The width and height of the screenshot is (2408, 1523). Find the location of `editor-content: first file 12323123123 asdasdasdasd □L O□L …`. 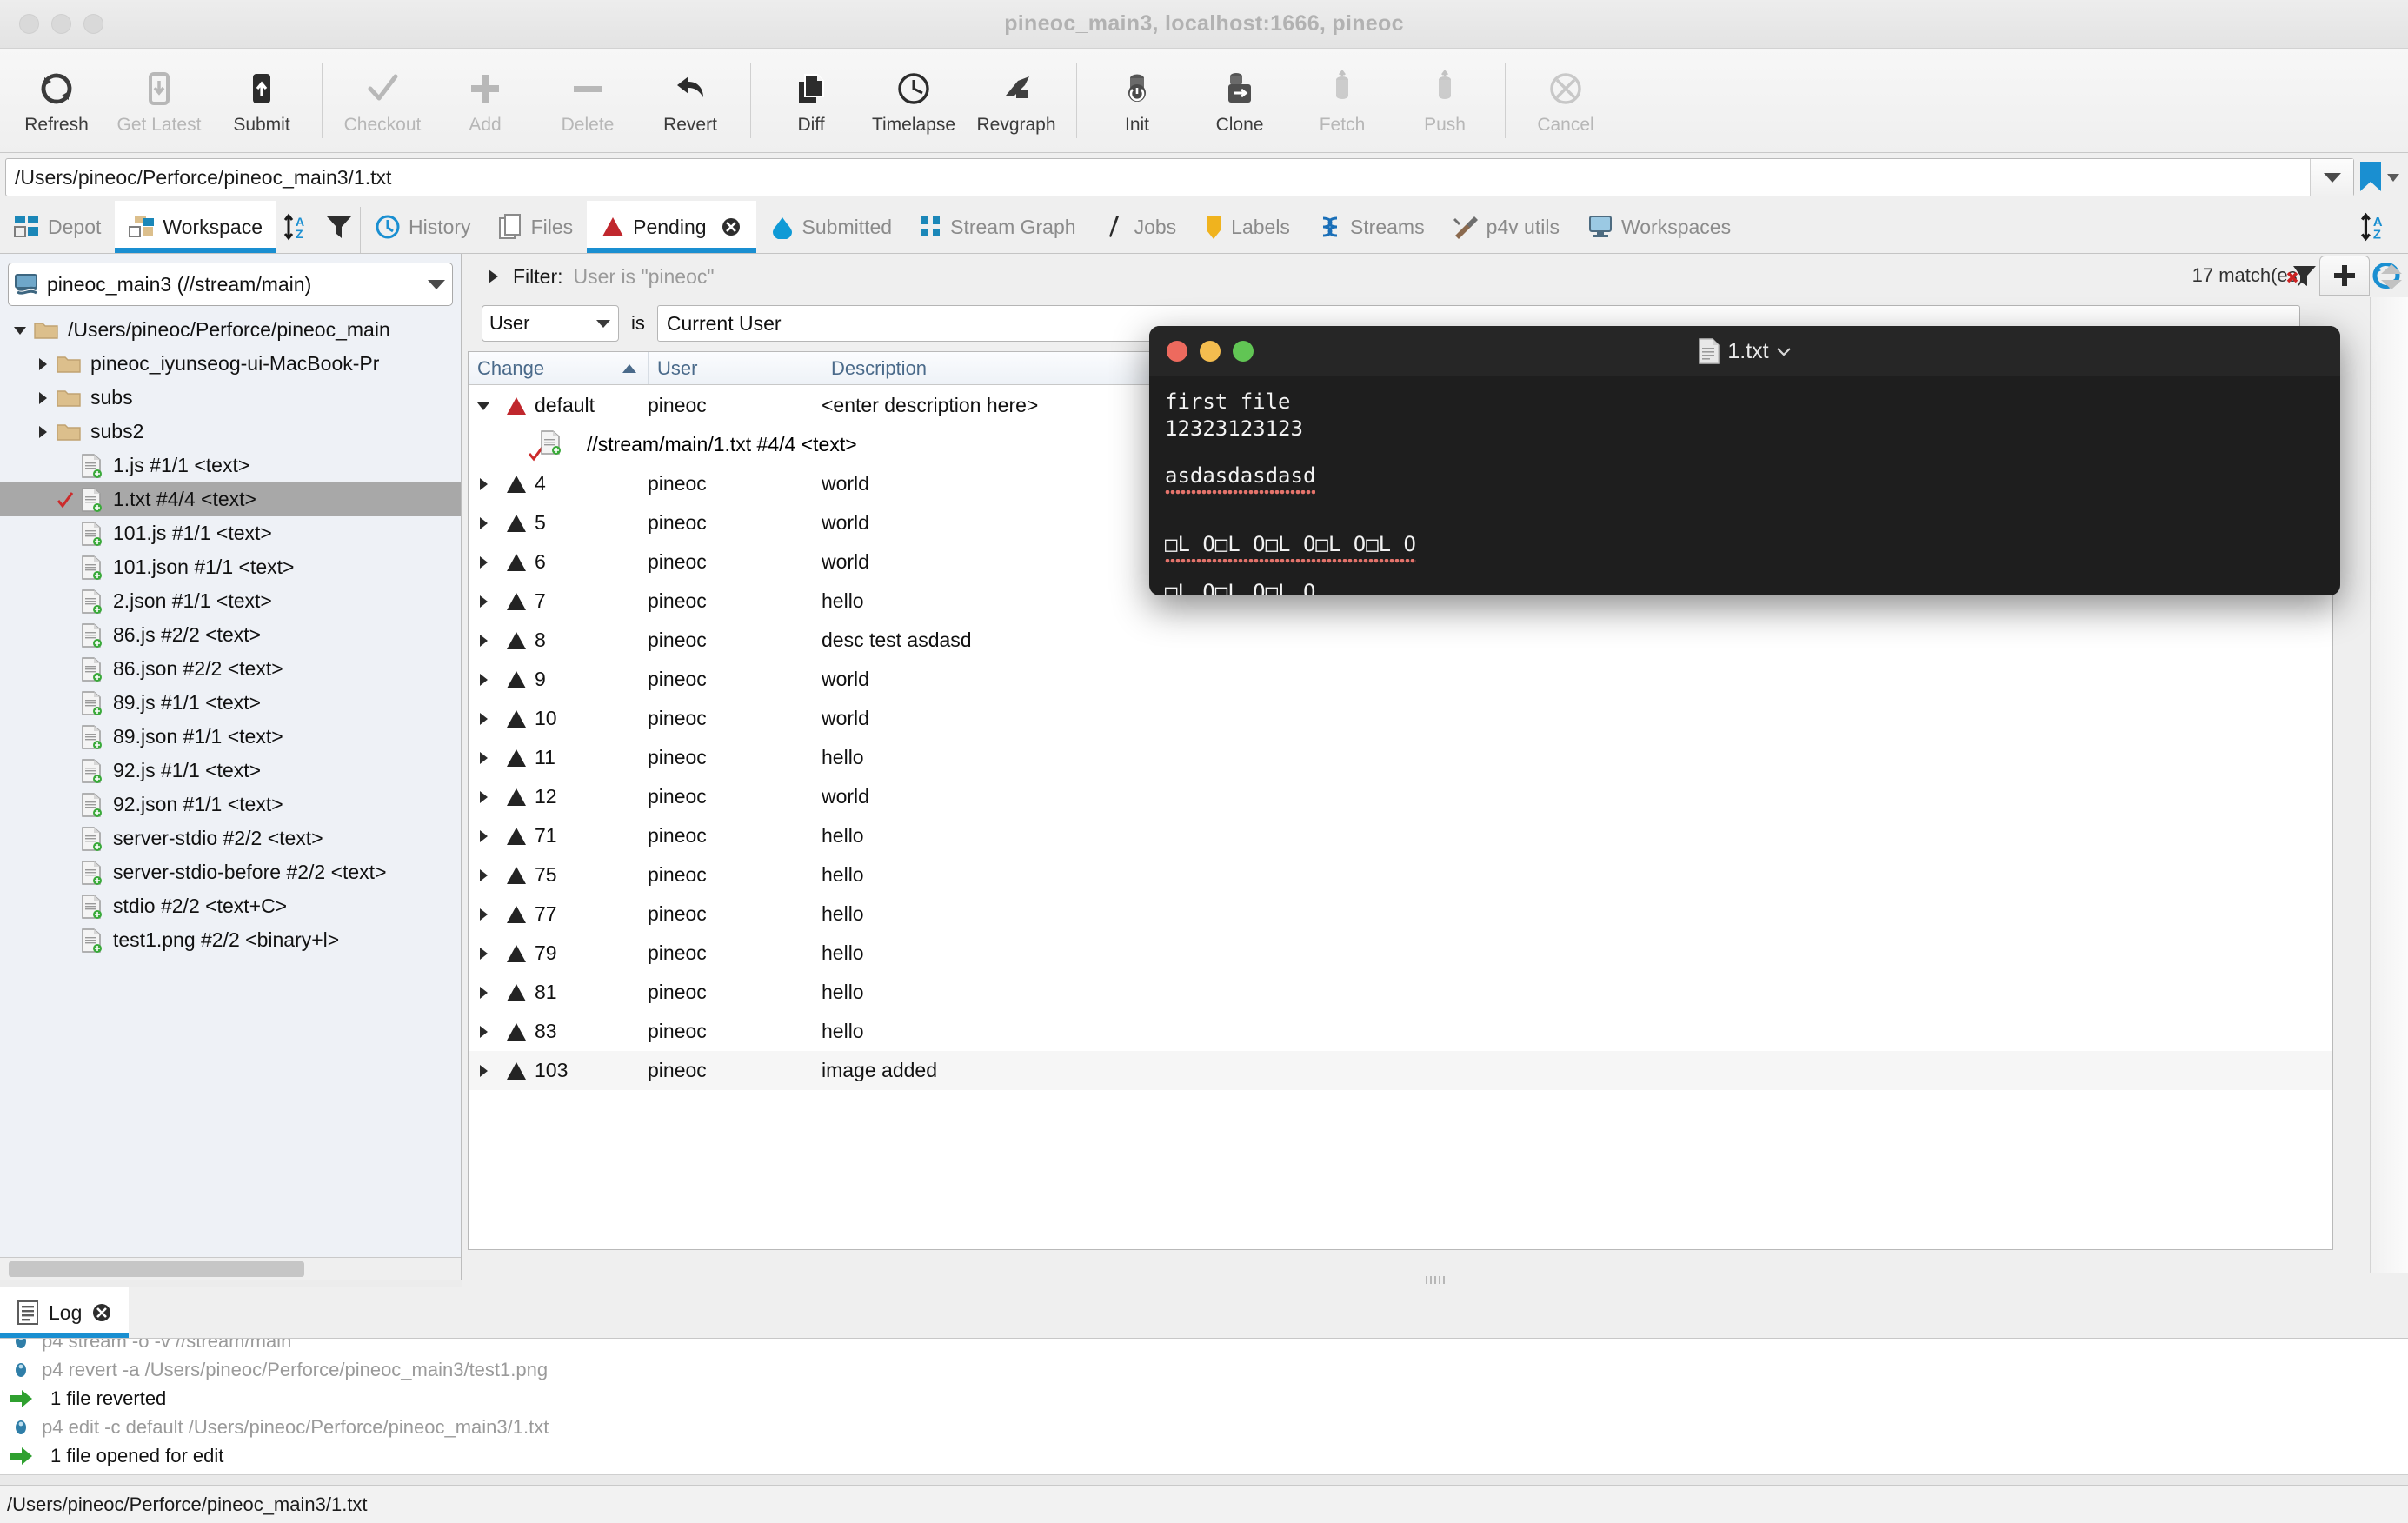

editor-content: first file 12323123123 asdasdasdasd □L O□L … is located at coordinates (1744, 485).